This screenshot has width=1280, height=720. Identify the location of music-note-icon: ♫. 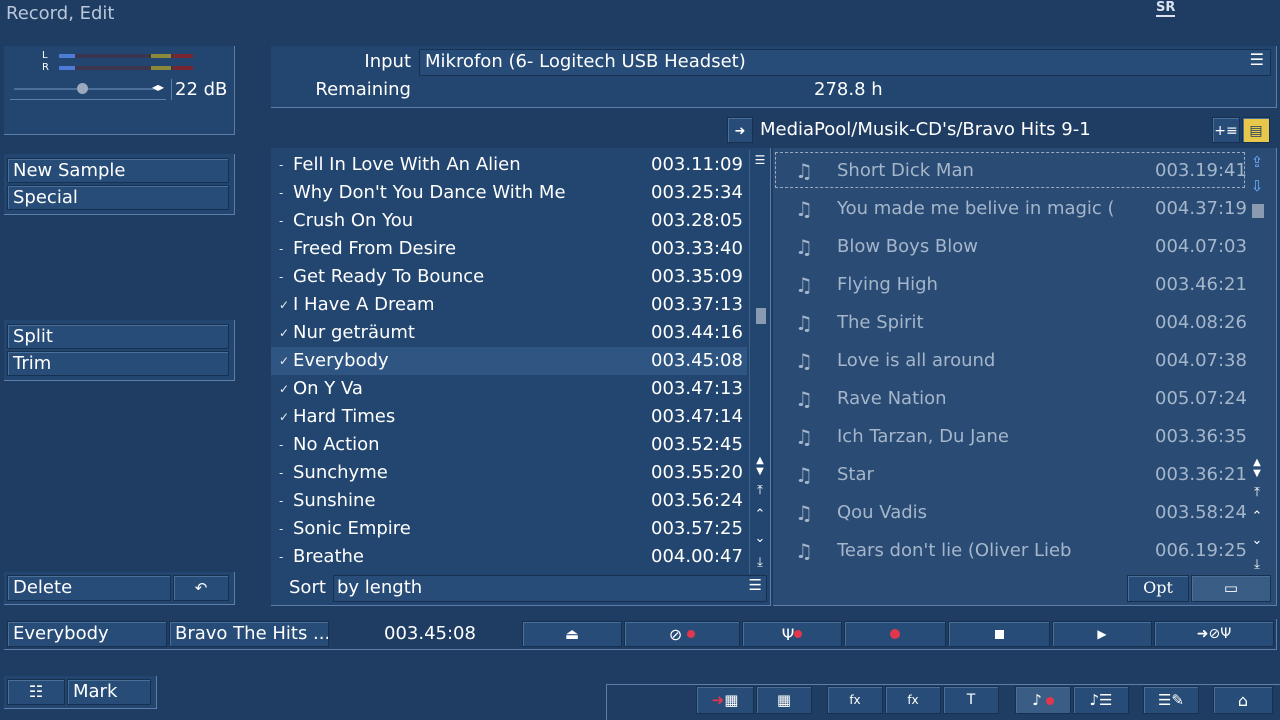
(804, 437).